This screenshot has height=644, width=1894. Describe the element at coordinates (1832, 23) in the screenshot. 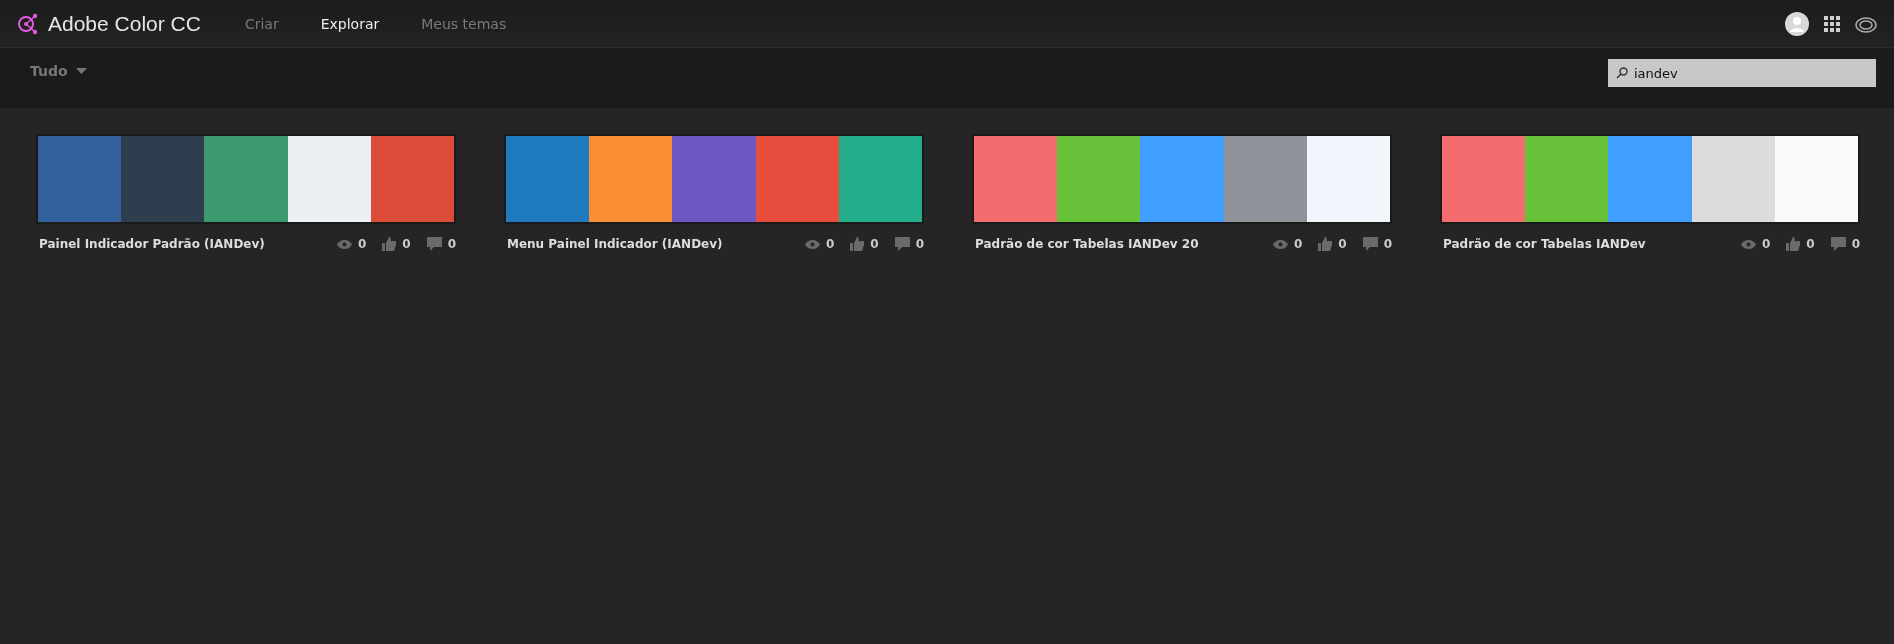

I see `apps-grid-icon` at that location.